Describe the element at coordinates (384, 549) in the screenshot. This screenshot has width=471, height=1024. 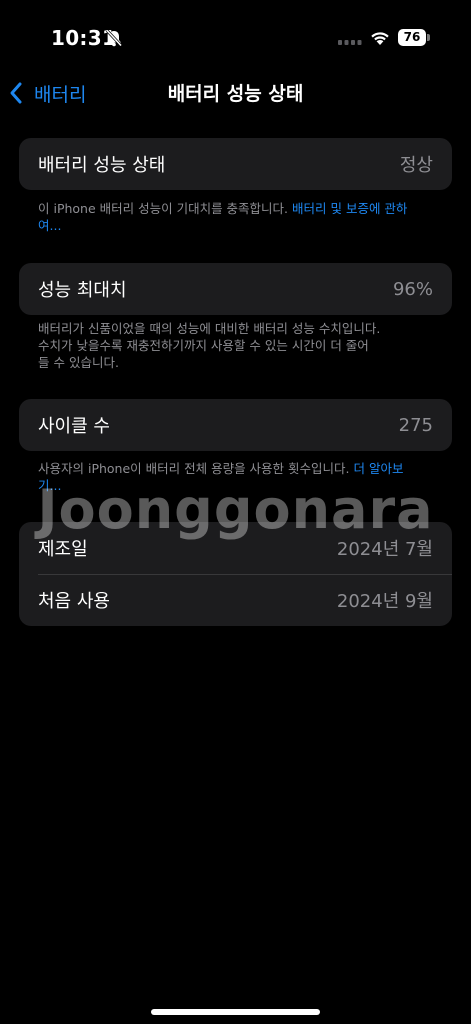
I see `manufactured-value: 2024년 7월` at that location.